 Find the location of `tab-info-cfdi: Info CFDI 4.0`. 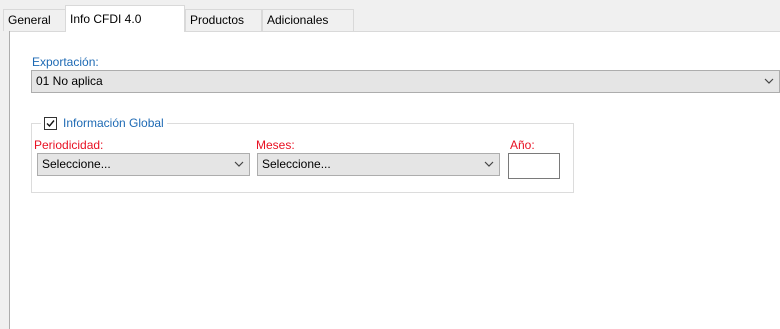

tab-info-cfdi: Info CFDI 4.0 is located at coordinates (125, 18).